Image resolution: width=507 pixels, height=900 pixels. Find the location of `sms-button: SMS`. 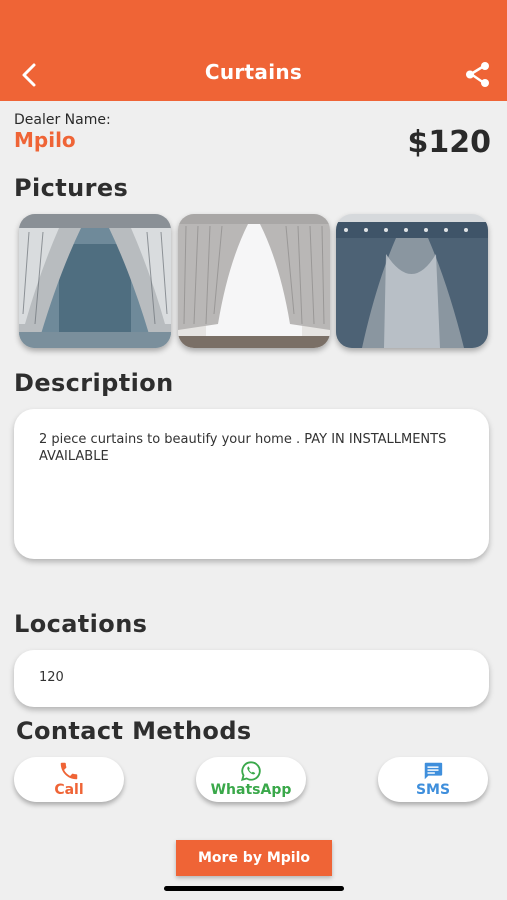

sms-button: SMS is located at coordinates (433, 779).